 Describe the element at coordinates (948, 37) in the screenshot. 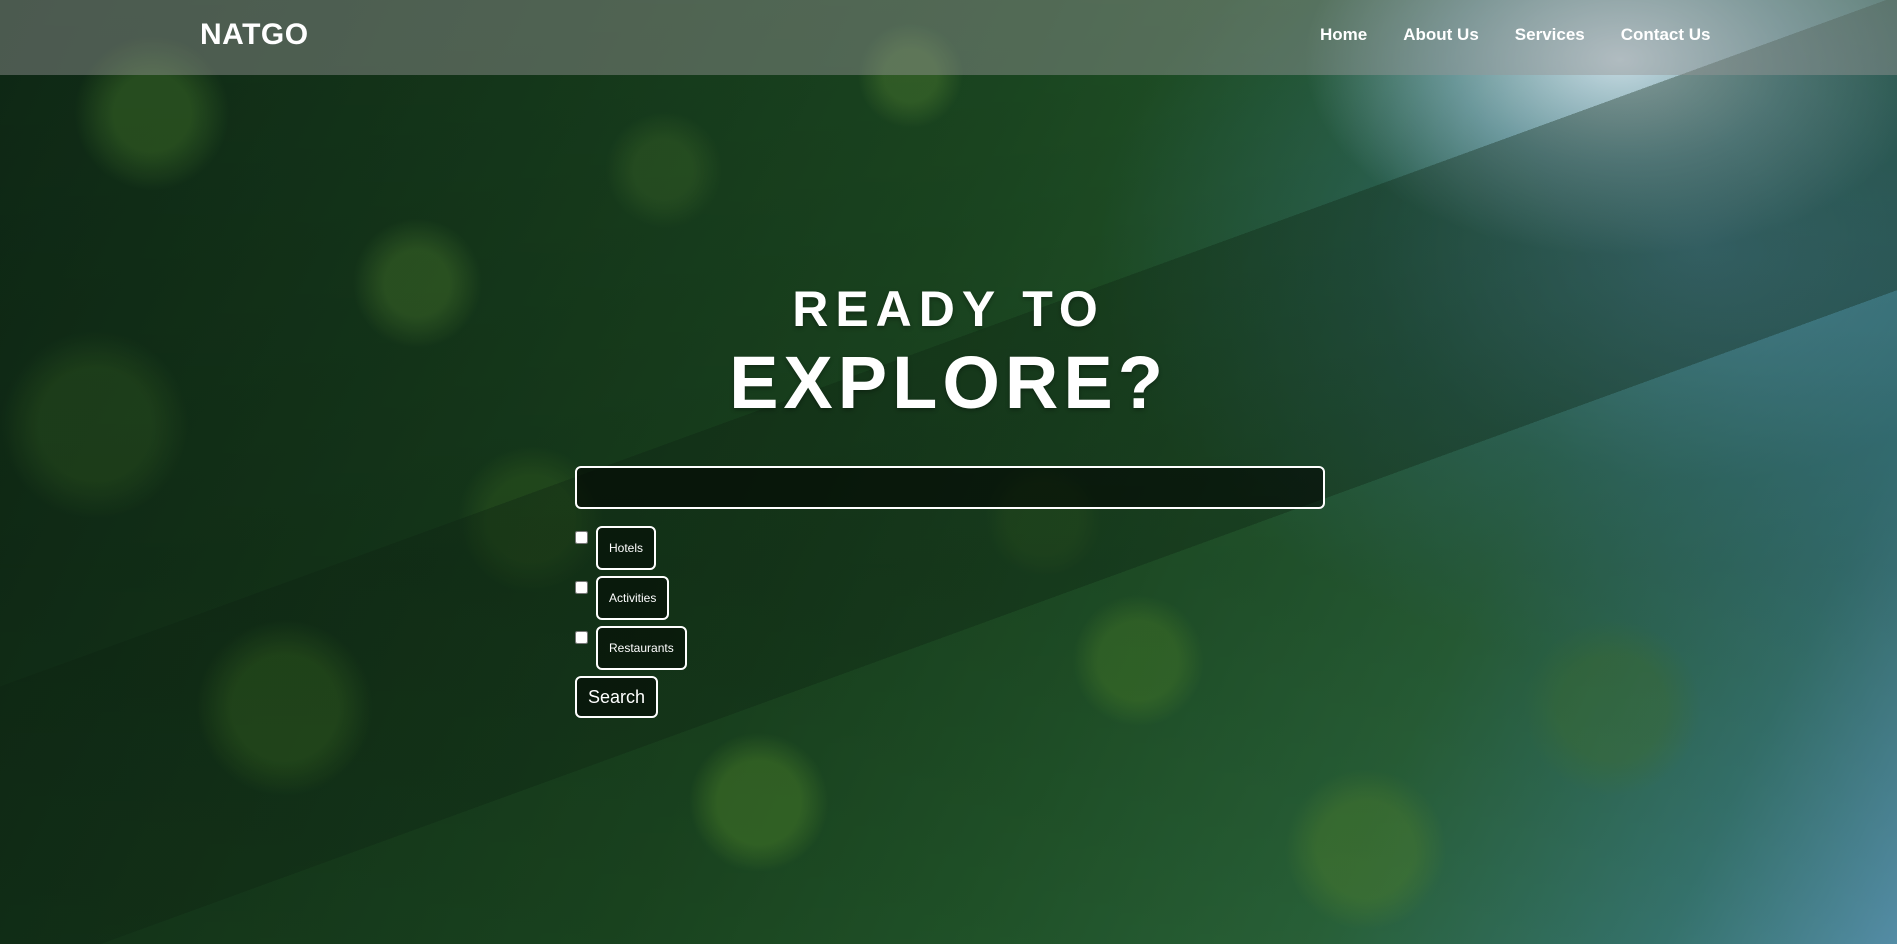

I see `navbar: NATGO Home About Us Services Contact Us` at that location.